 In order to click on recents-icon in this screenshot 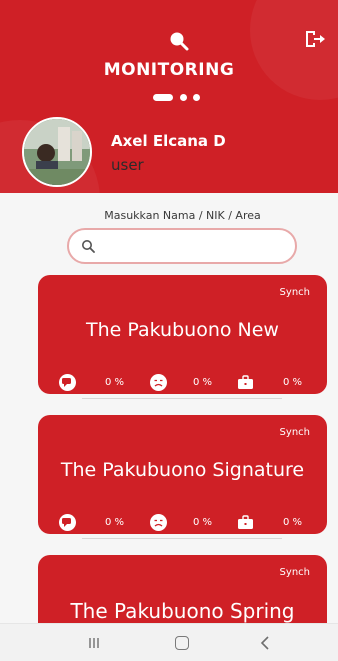, I will do `click(94, 643)`.